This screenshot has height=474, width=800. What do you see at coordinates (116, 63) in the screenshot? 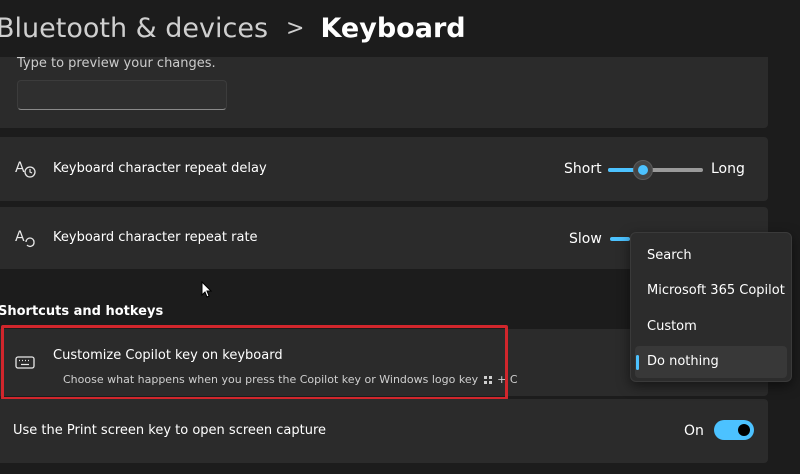
I see `preview-hint: Type to preview your changes.` at bounding box center [116, 63].